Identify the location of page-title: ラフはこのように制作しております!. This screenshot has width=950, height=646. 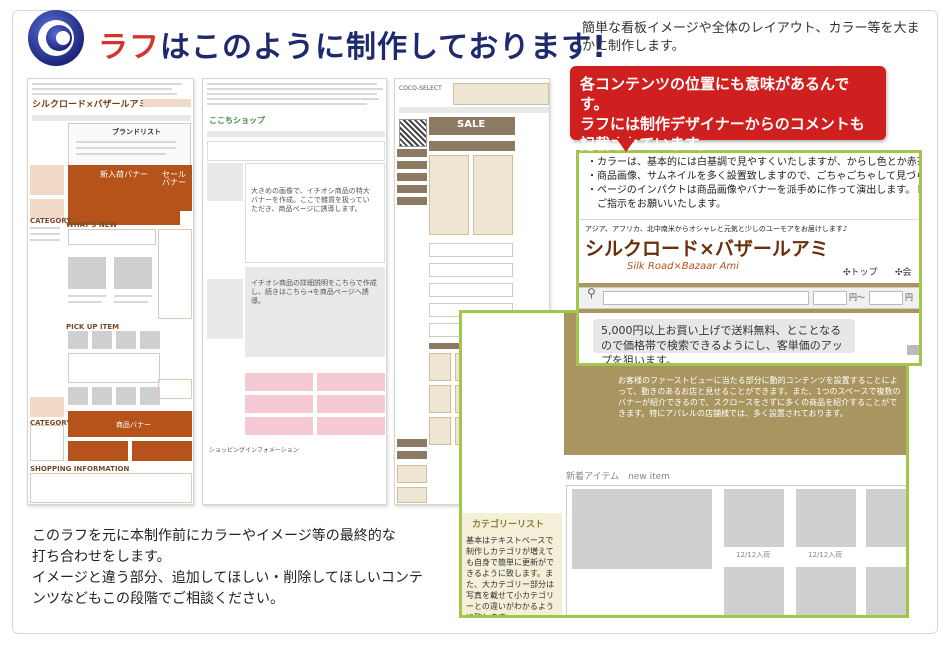
(352, 44).